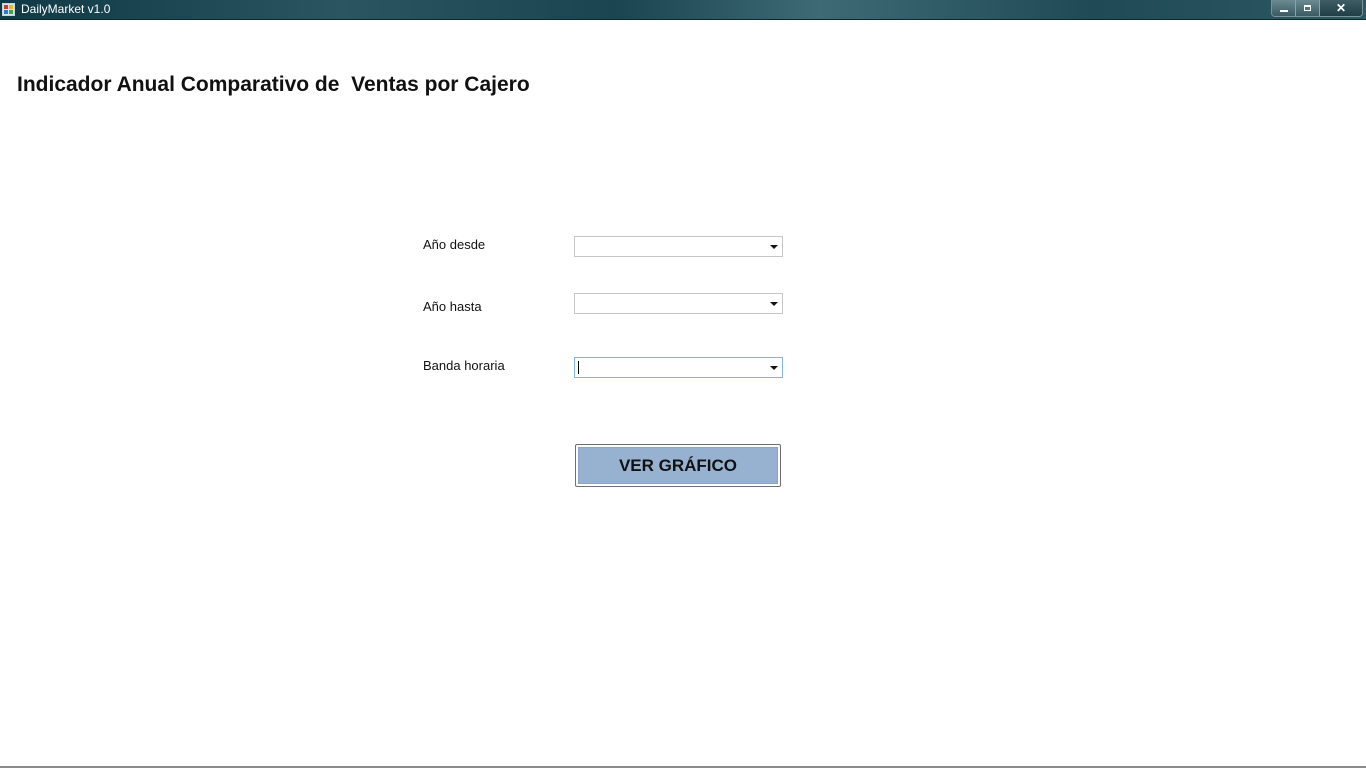 This screenshot has height=768, width=1366. I want to click on close-button: ✕, so click(1341, 8).